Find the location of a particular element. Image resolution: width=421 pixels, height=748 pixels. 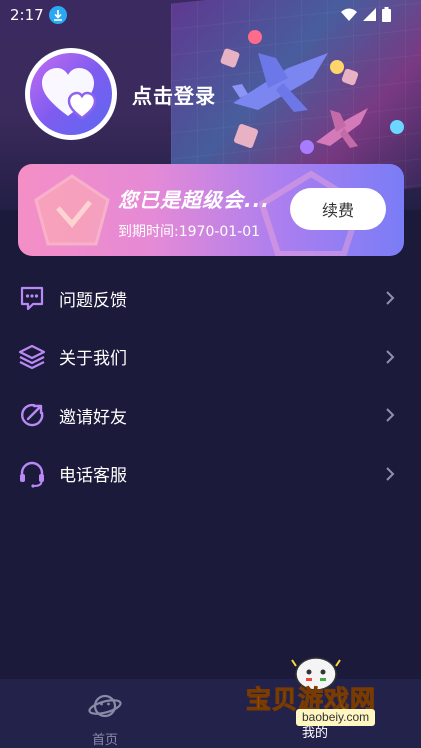

menu-item-feedback: 问题反馈 is located at coordinates (210, 298).